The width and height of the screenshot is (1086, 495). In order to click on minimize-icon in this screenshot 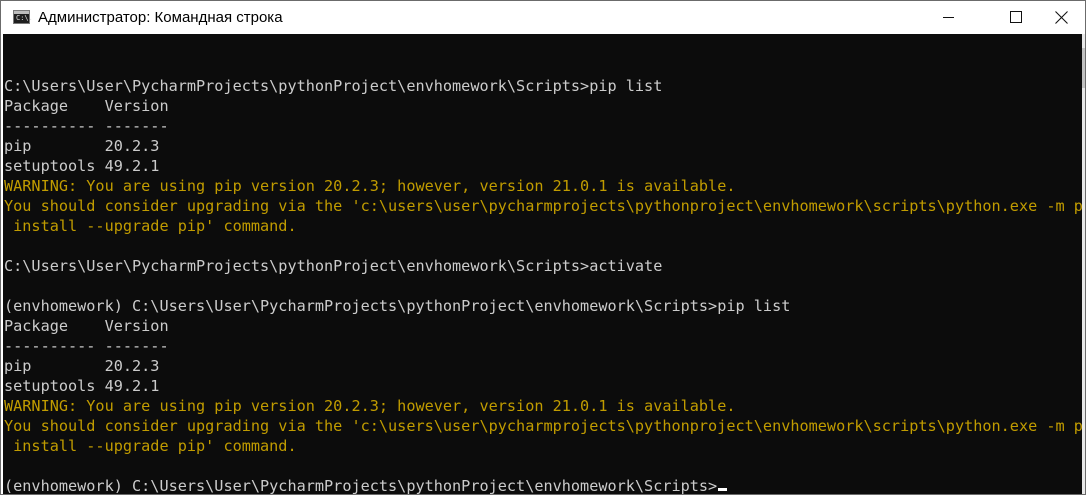, I will do `click(948, 17)`.